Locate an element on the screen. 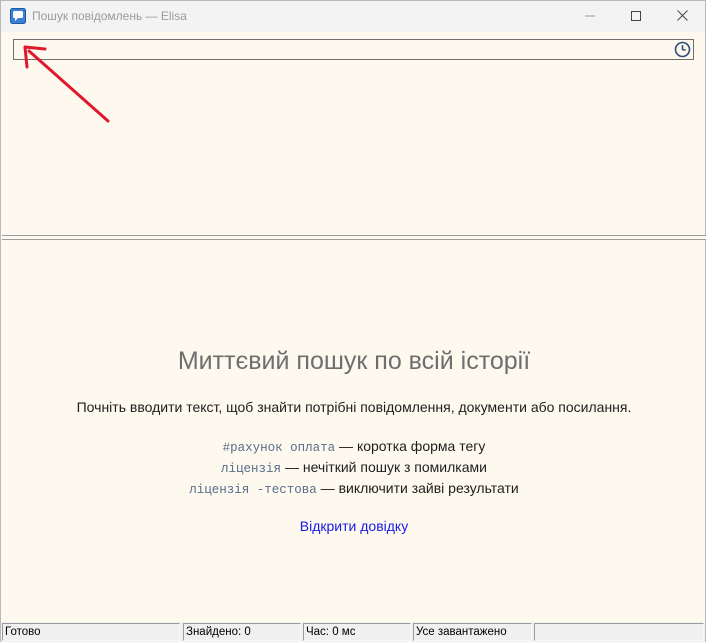 The height and width of the screenshot is (642, 706). tip-row: ліцензія — нечіткий пошук з помилками is located at coordinates (354, 467).